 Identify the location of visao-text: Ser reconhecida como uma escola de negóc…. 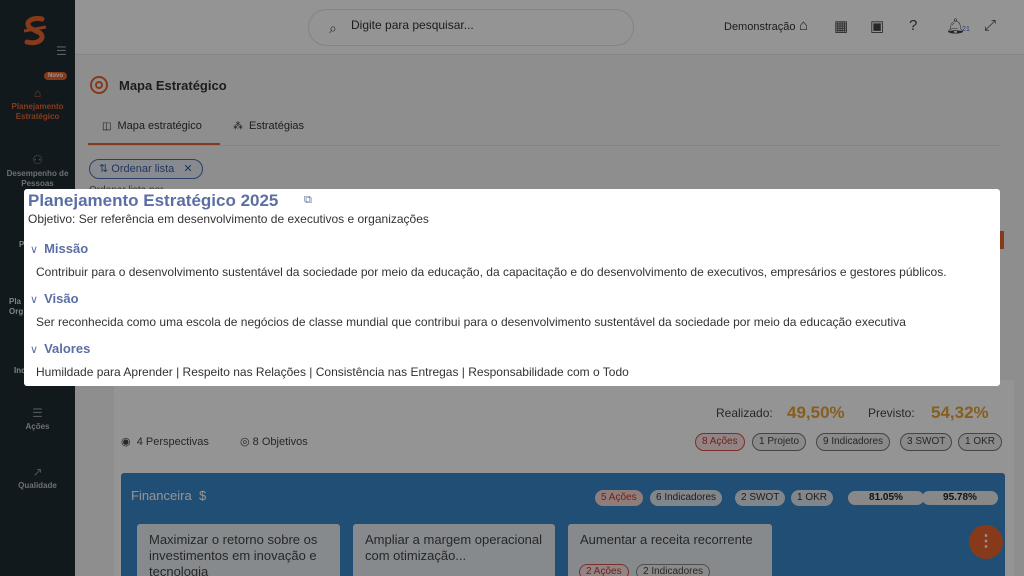
(471, 322).